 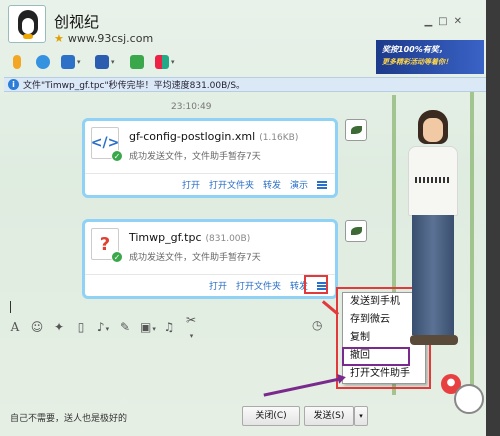 I want to click on window-controls: ▁□✕, so click(x=446, y=21).